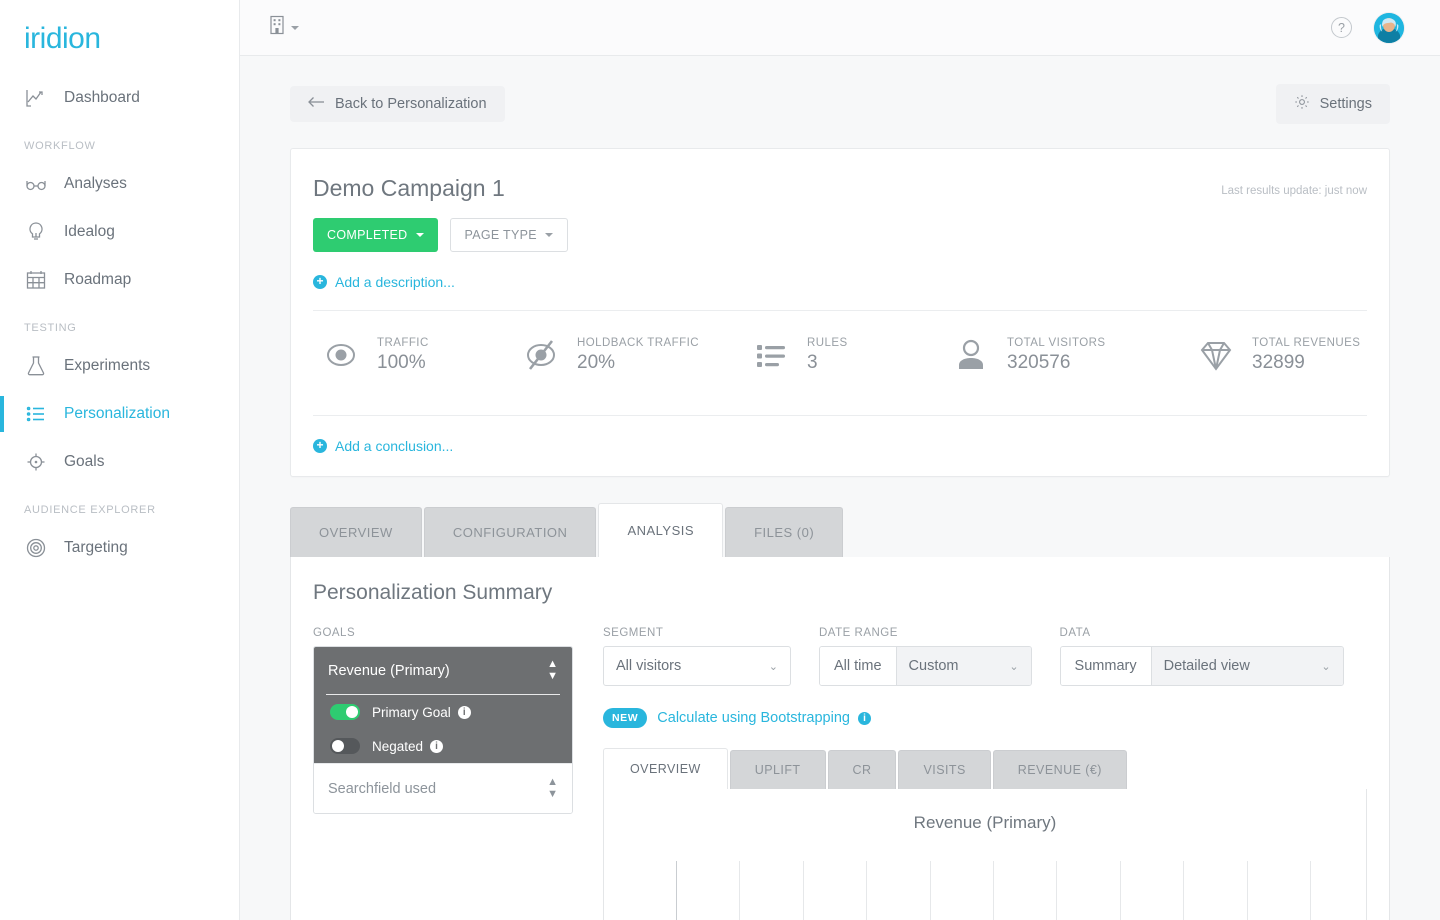 The image size is (1440, 920). What do you see at coordinates (443, 670) in the screenshot?
I see `goals-selected-option: Revenue (Primary) ▲ ▼` at bounding box center [443, 670].